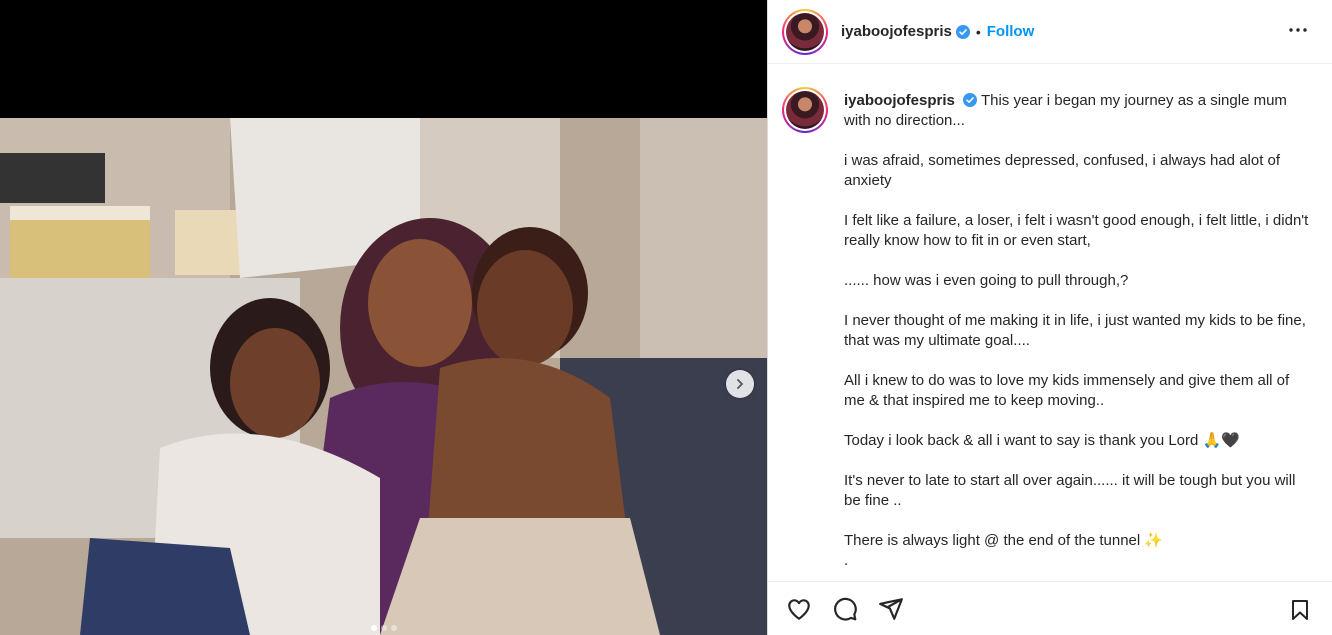 This screenshot has height=635, width=1332. Describe the element at coordinates (846, 560) in the screenshot. I see `caption-paragraph: .` at that location.